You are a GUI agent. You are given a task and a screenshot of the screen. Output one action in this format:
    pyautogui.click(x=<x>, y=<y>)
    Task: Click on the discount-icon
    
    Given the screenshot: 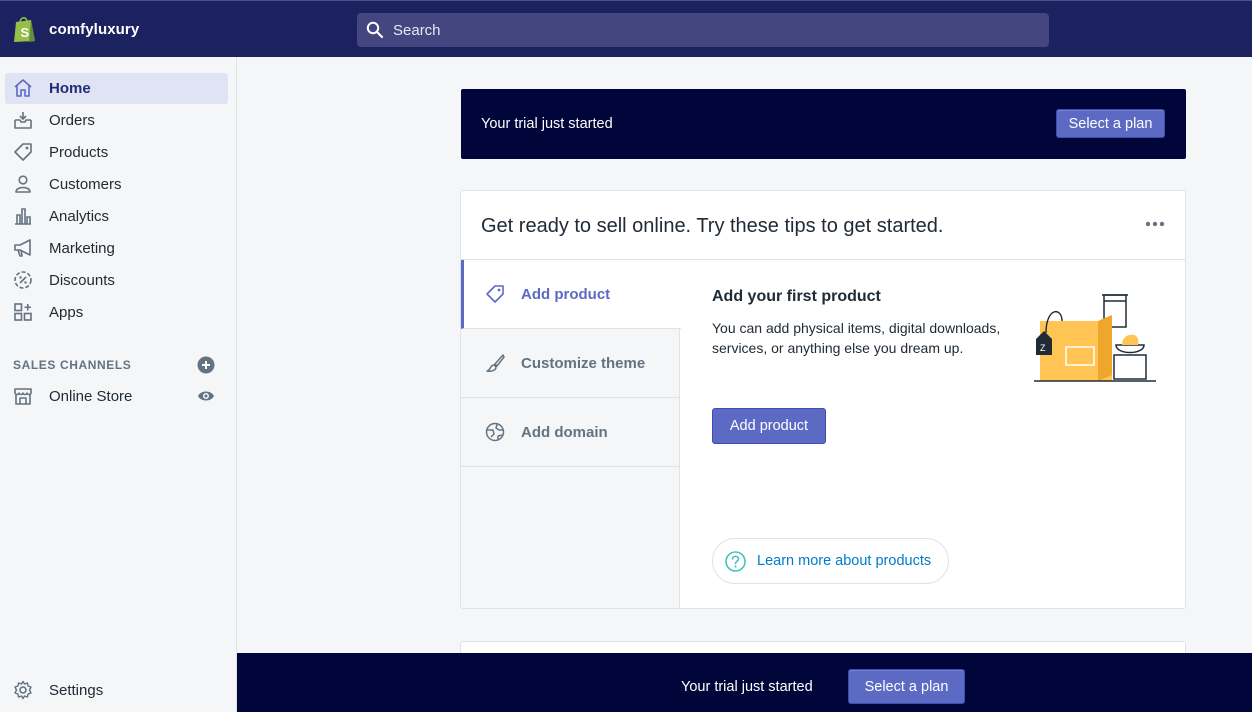 What is the action you would take?
    pyautogui.click(x=23, y=280)
    